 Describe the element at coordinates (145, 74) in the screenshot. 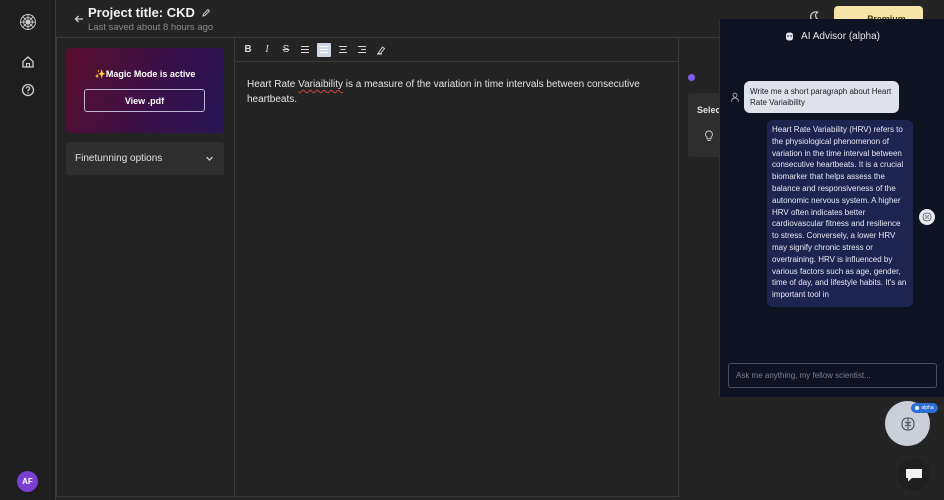

I see `magic-mode-text: ✨Magic Mode is active` at that location.